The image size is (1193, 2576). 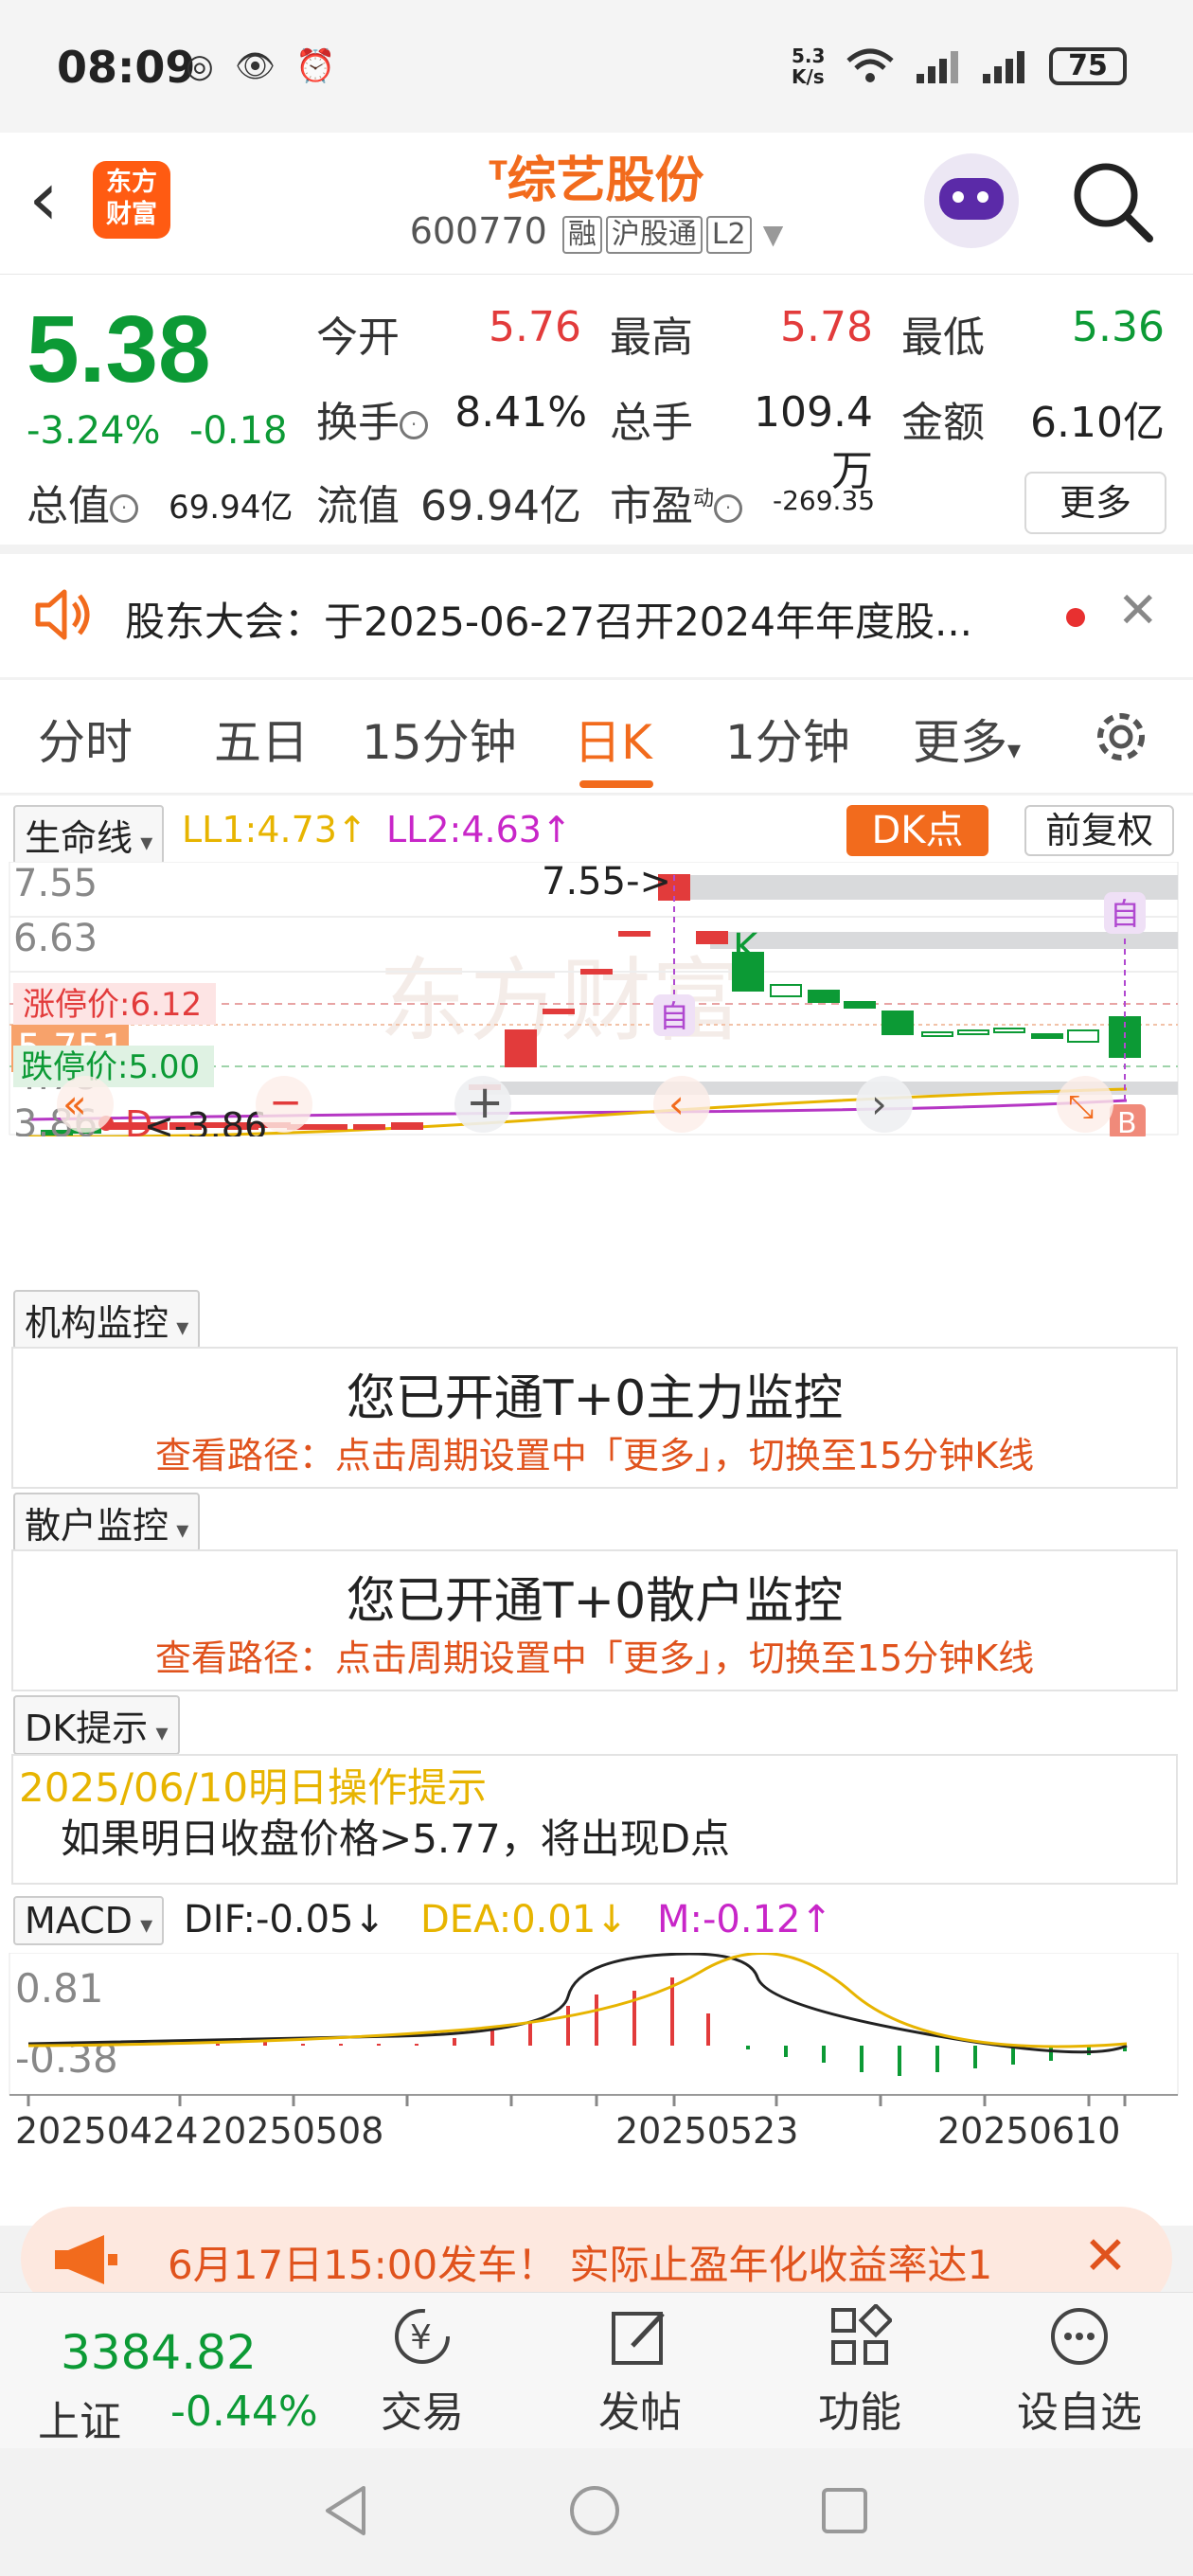 I want to click on stock-header: ‹ 东方 财富 T综艺股份 600770 融沪股通 L2 ▼, so click(x=596, y=204).